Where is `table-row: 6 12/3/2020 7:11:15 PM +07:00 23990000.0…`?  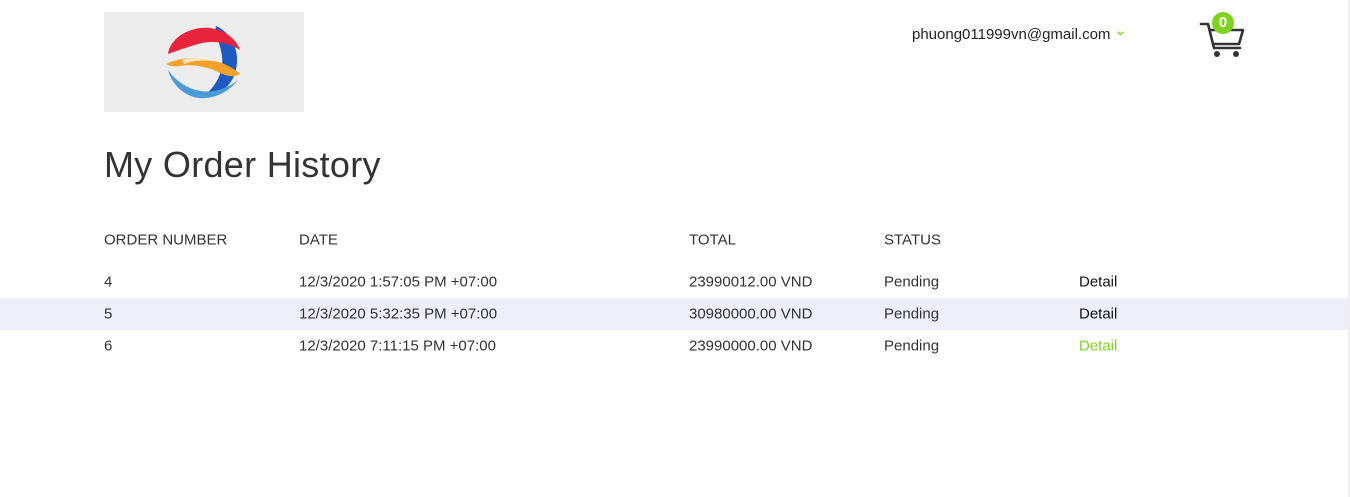
table-row: 6 12/3/2020 7:11:15 PM +07:00 23990000.0… is located at coordinates (674, 346).